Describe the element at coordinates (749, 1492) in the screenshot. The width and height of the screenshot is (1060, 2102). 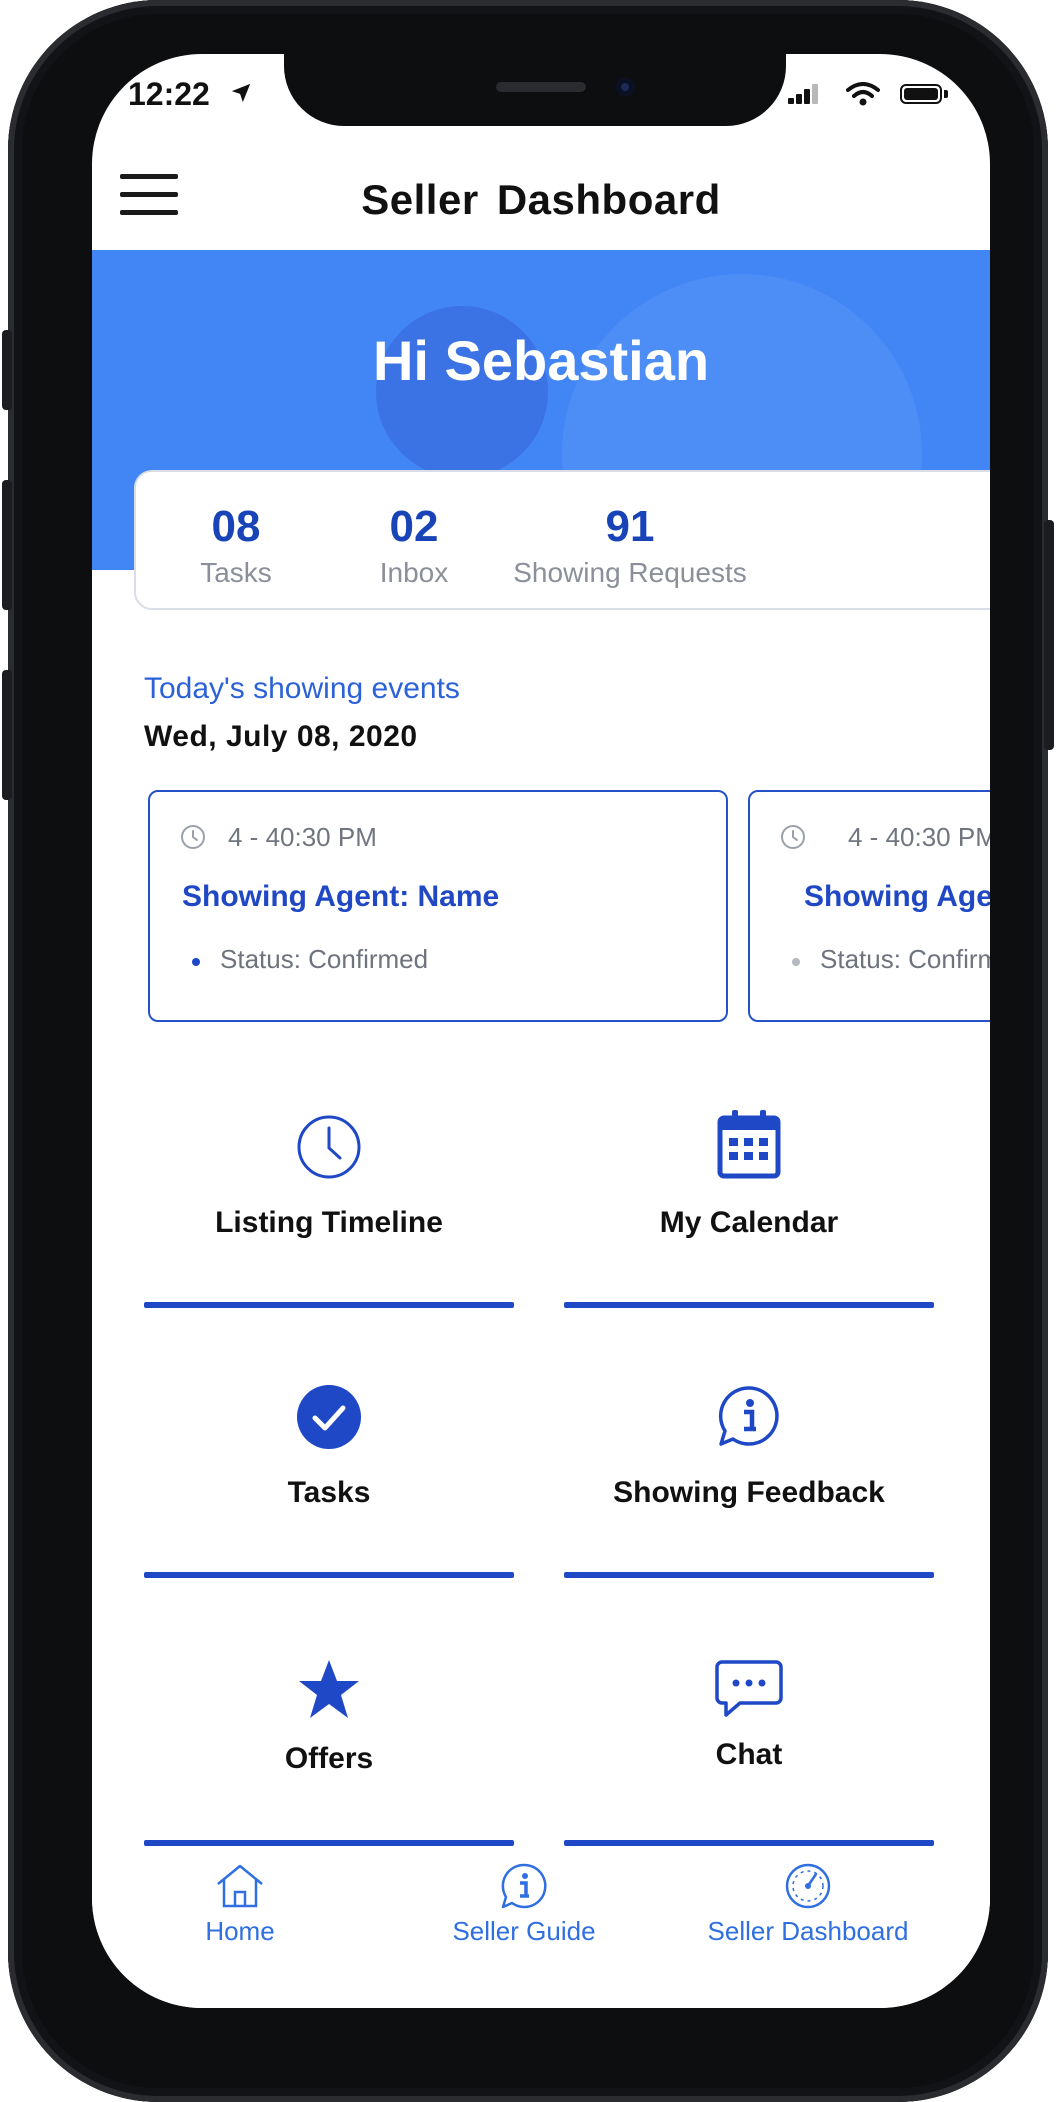
I see `tile-label: Showing Feedback` at that location.